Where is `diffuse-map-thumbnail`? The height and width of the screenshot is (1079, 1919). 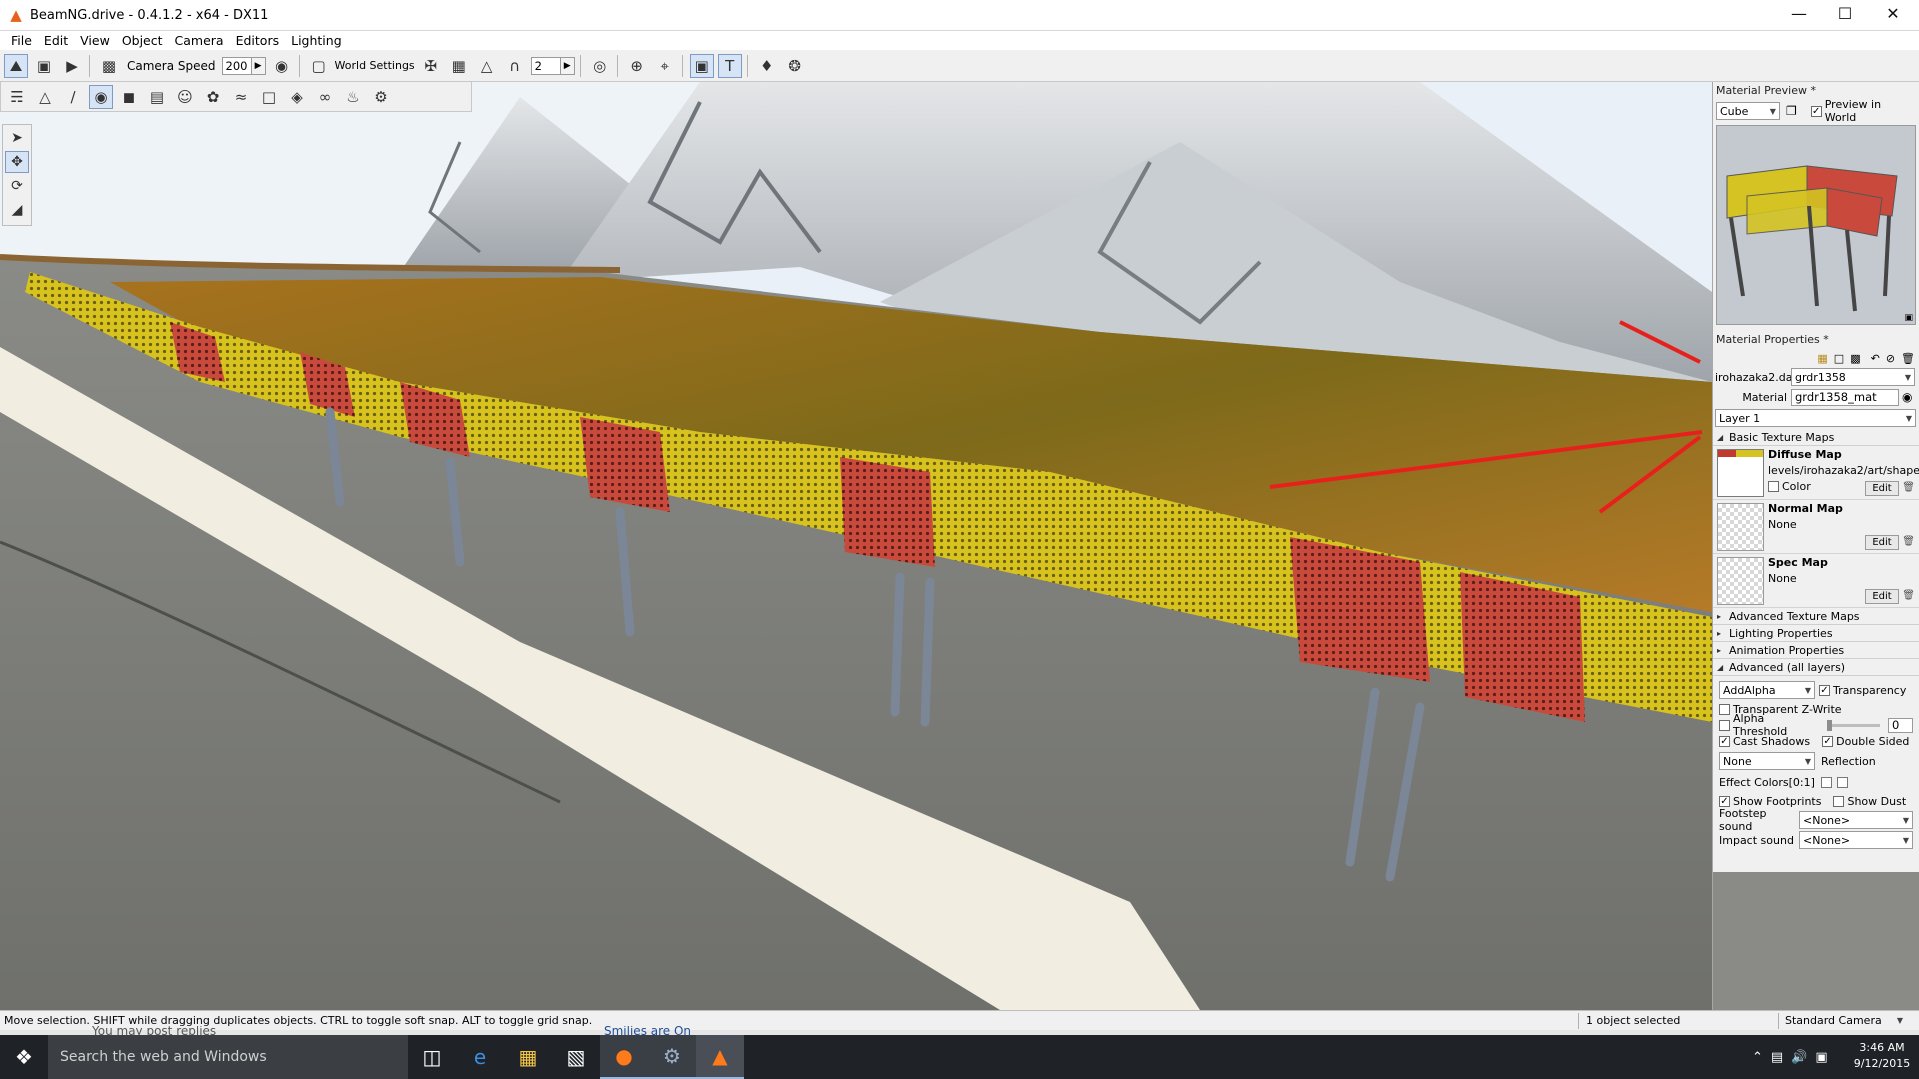 diffuse-map-thumbnail is located at coordinates (1740, 473).